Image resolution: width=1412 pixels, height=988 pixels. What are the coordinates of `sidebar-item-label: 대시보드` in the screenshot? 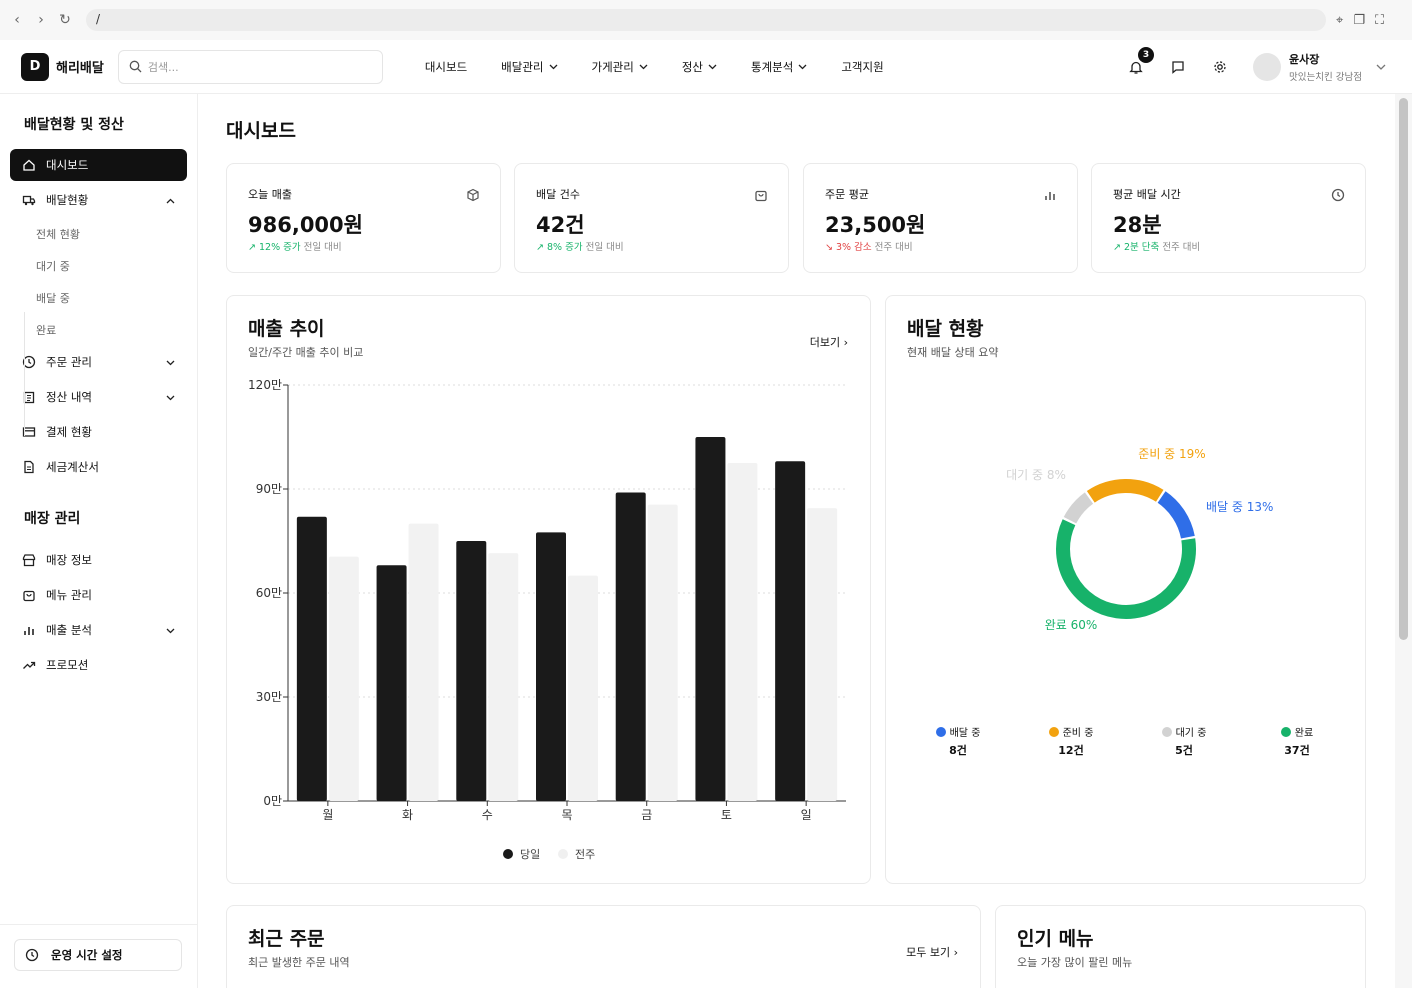 It's located at (67, 165).